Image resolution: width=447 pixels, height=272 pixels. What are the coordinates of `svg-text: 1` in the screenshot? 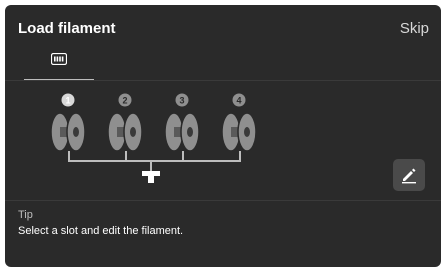 It's located at (67, 101).